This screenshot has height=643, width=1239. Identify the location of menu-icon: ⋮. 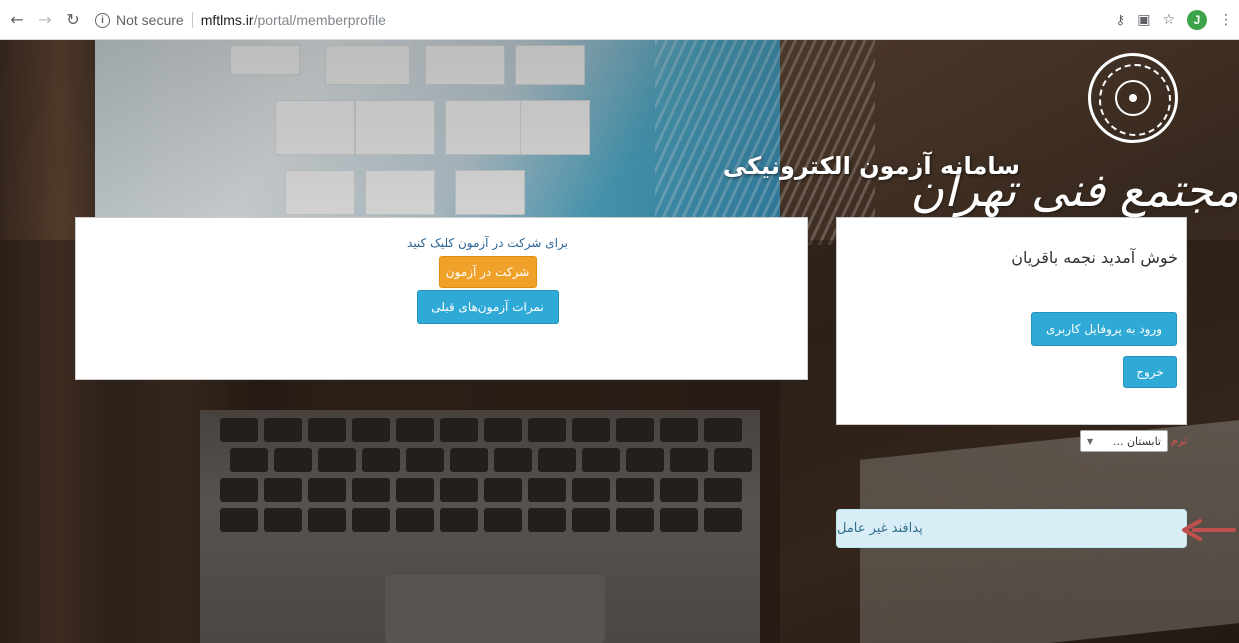
(1226, 20).